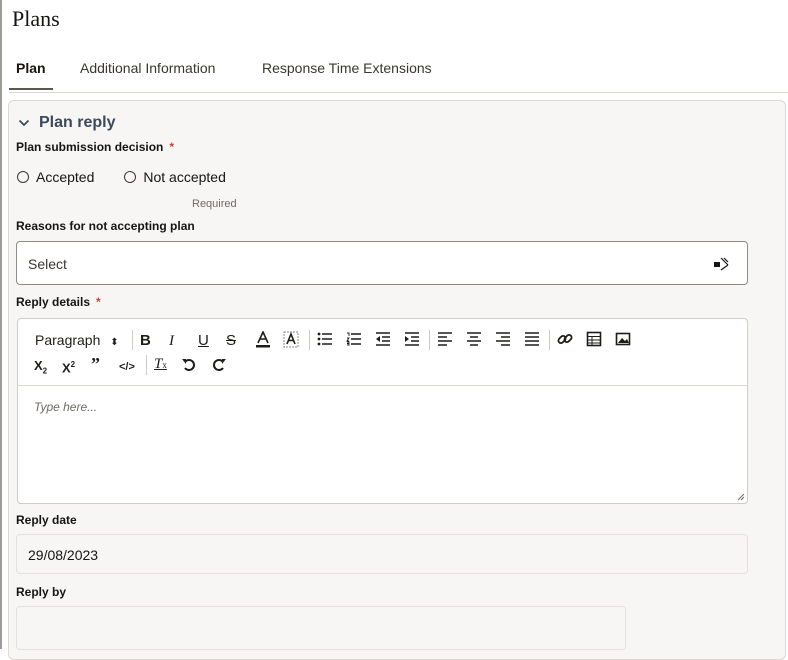 The width and height of the screenshot is (788, 660). What do you see at coordinates (171, 341) in the screenshot?
I see `italic-icon: I` at bounding box center [171, 341].